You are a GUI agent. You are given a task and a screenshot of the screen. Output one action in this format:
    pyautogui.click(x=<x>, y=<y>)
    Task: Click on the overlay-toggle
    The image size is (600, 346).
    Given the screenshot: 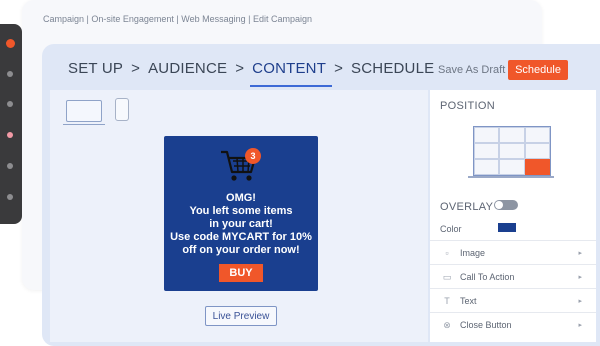 What is the action you would take?
    pyautogui.click(x=506, y=205)
    